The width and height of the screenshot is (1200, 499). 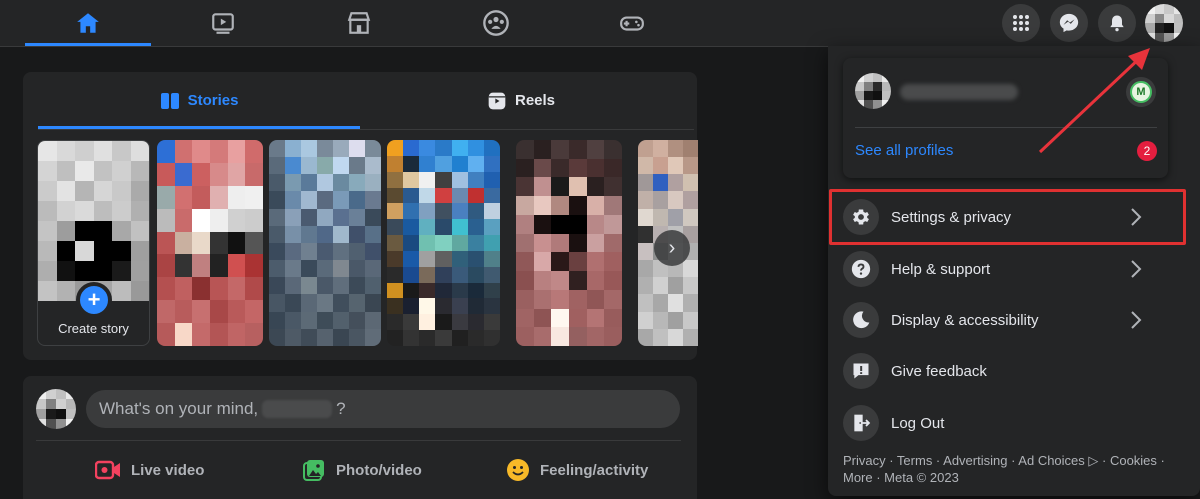 I want to click on logout-icon, so click(x=862, y=423).